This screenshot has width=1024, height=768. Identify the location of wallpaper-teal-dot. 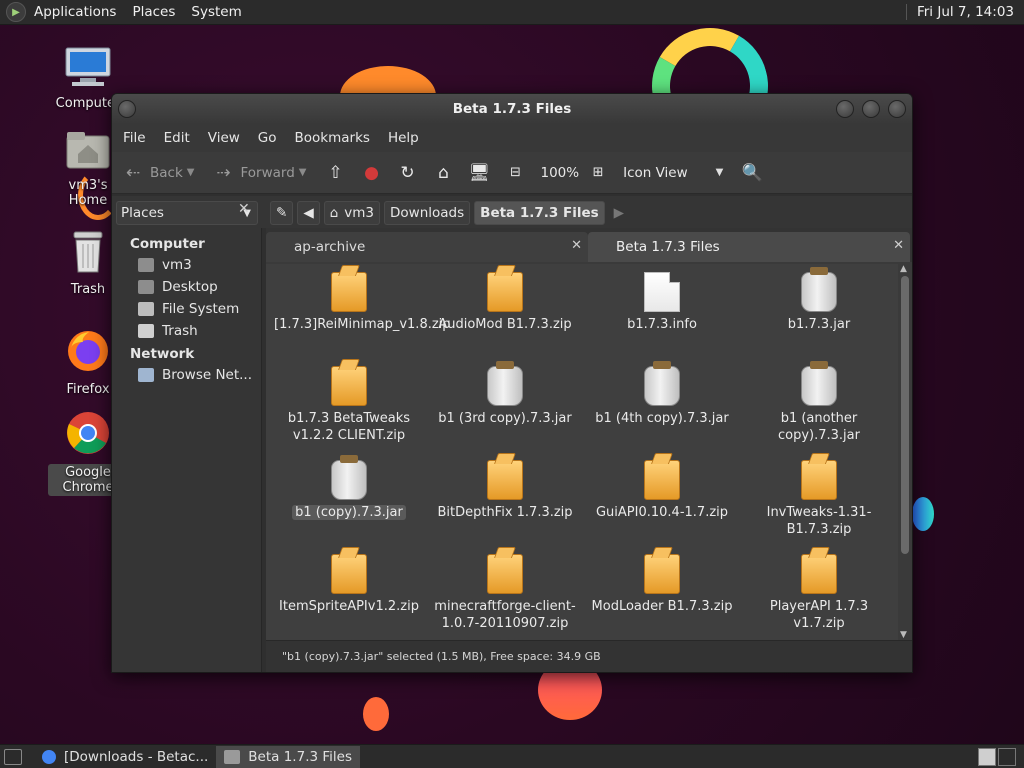
(923, 514).